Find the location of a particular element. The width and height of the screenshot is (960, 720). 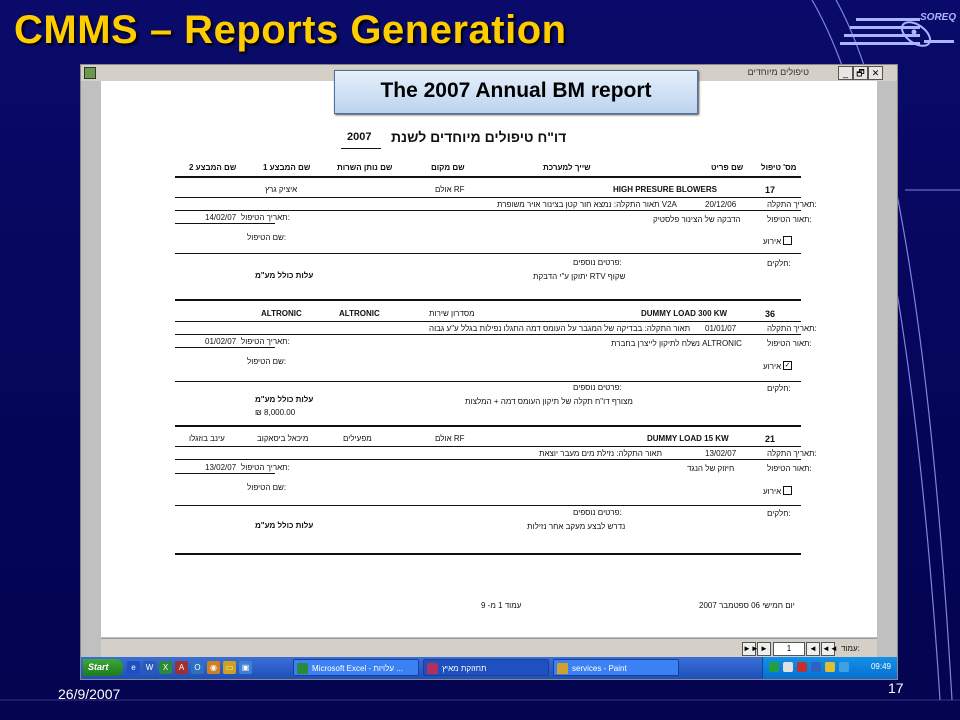

rec3-open-label: תאריך התקלה: is located at coordinates (792, 453).